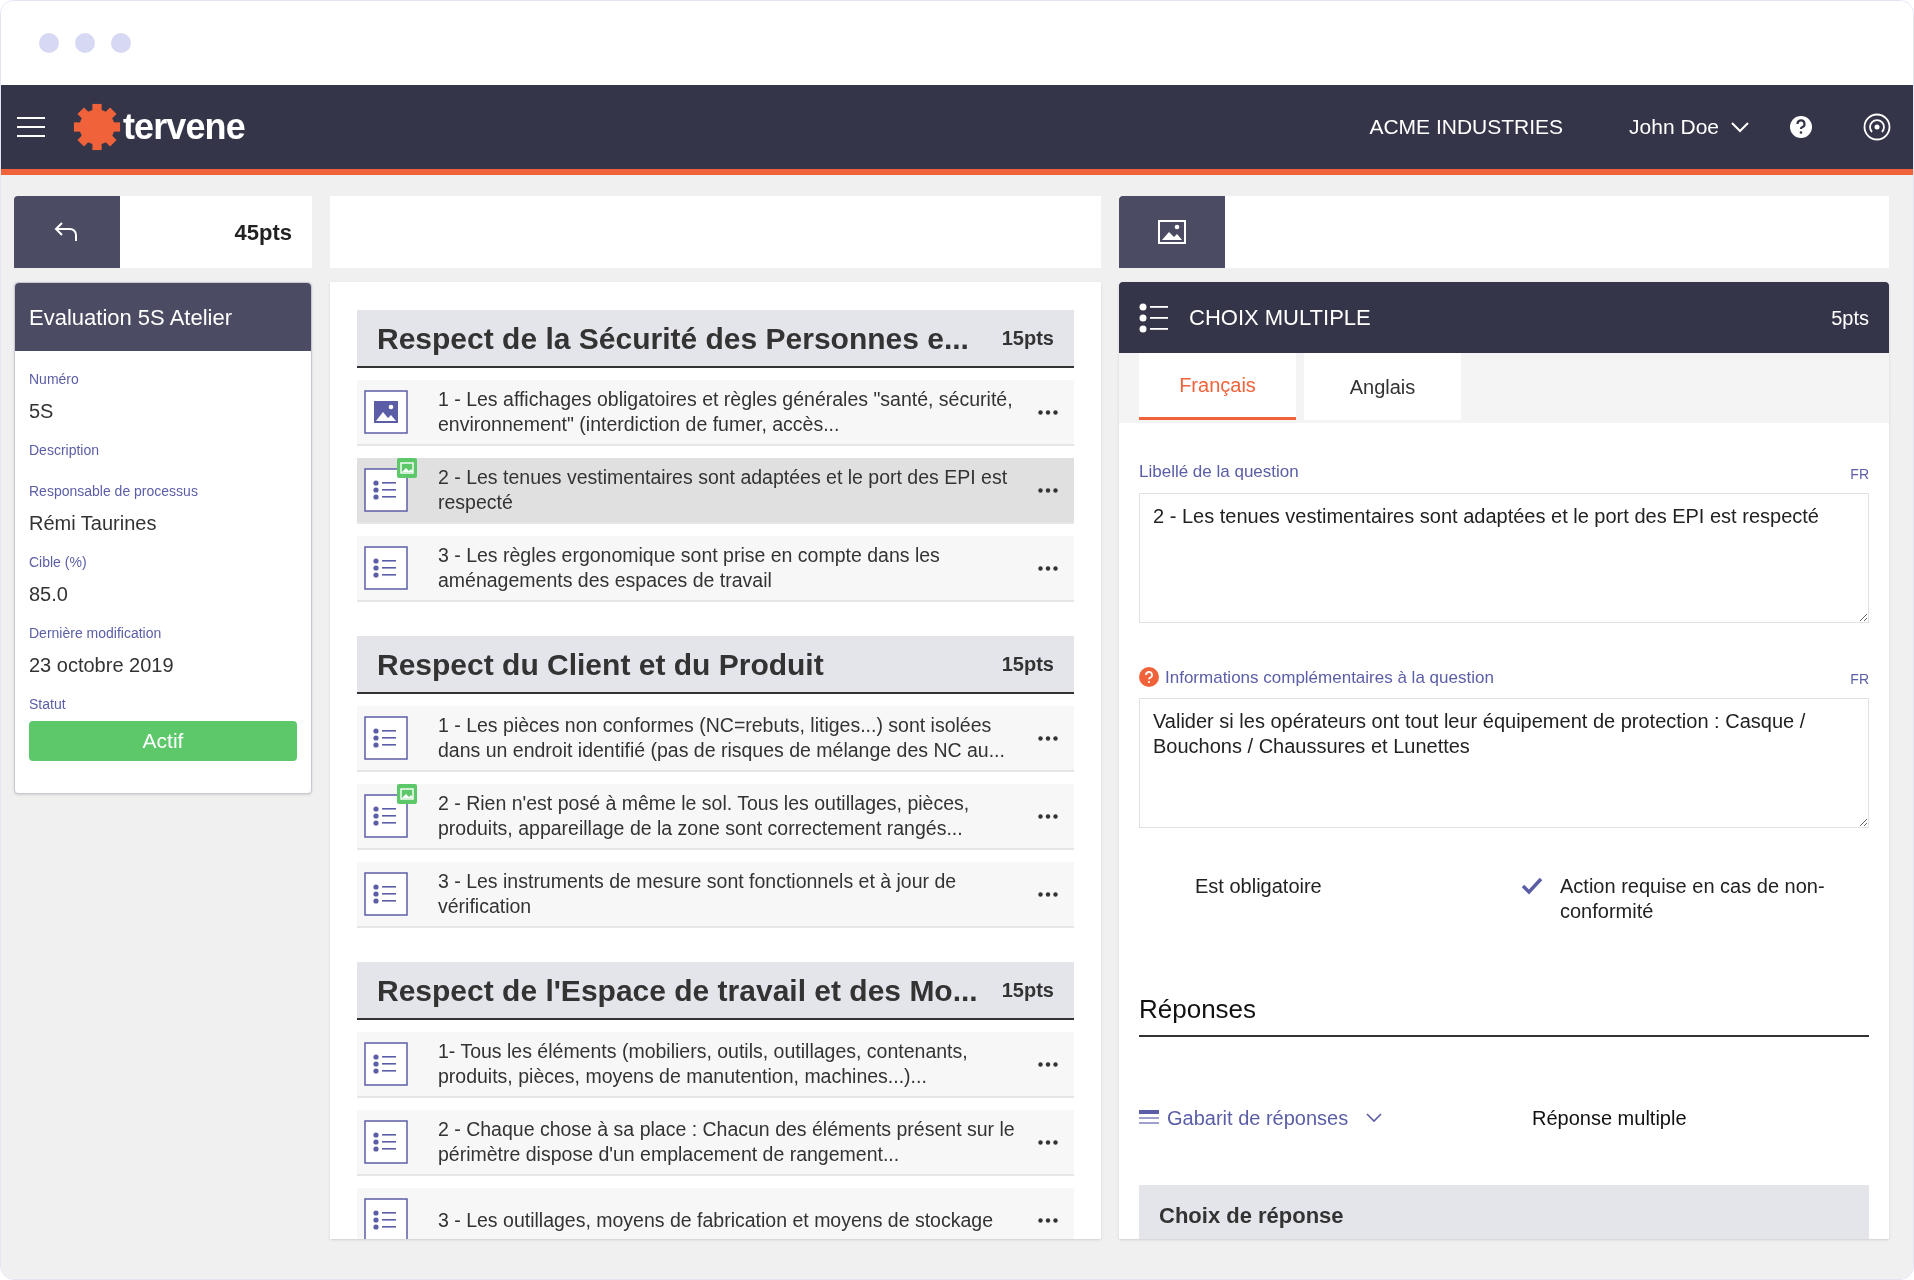  Describe the element at coordinates (1280, 318) in the screenshot. I see `question-type: CHOIX MULTIPLE` at that location.